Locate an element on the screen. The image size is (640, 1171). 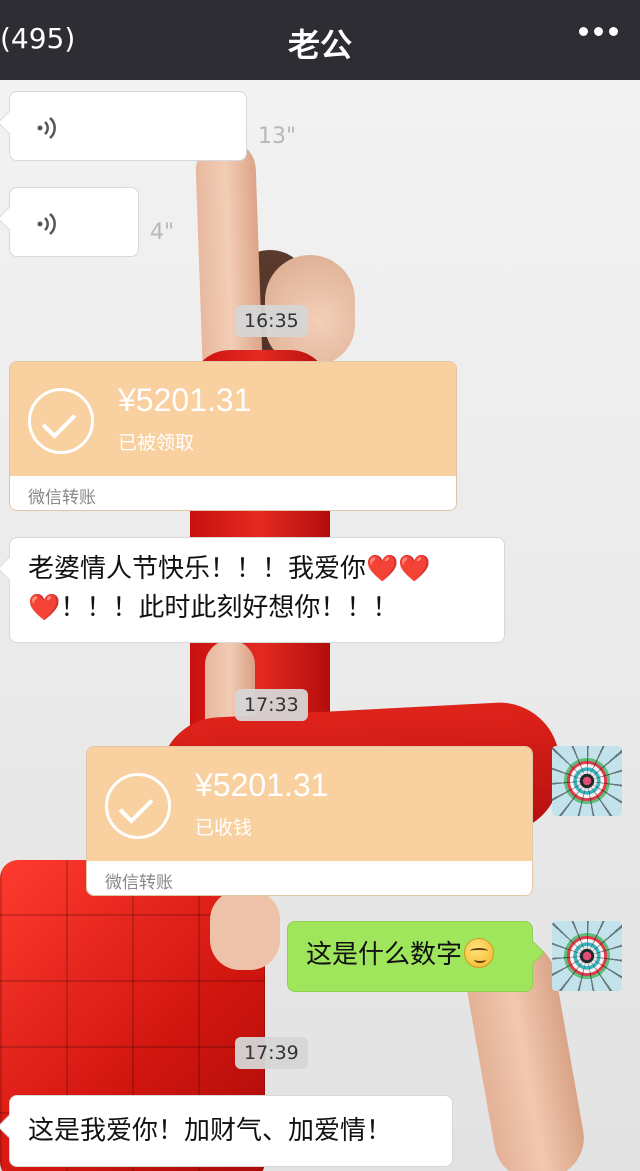
transfer-card: ¥5201.31 已被领取 微信转账 is located at coordinates (233, 436).